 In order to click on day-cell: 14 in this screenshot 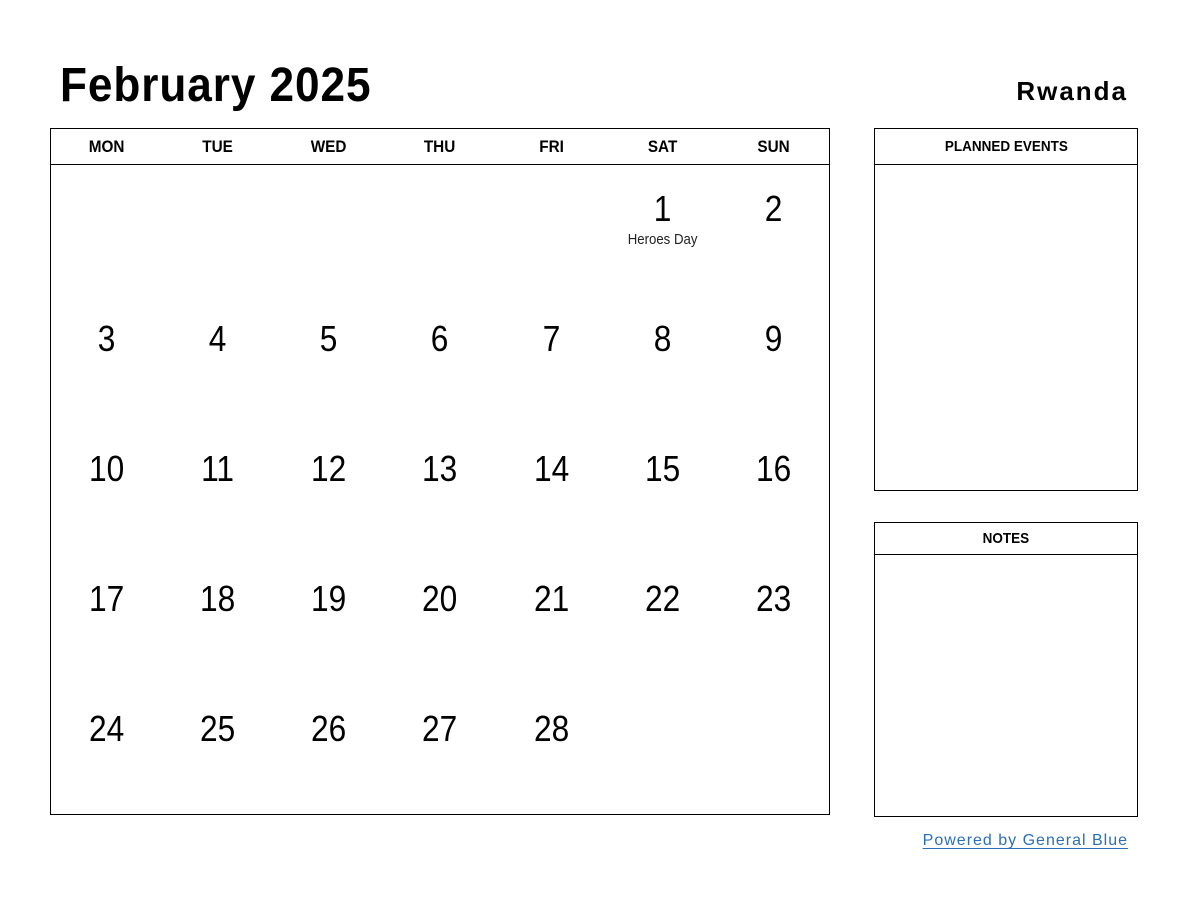, I will do `click(551, 490)`.